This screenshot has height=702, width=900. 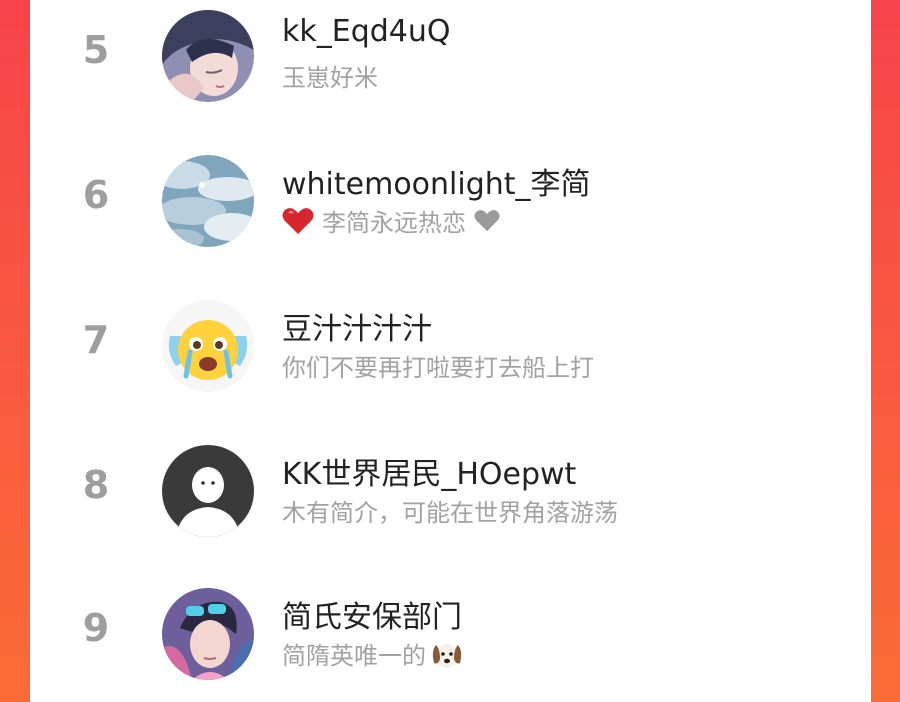 What do you see at coordinates (372, 617) in the screenshot?
I see `username: 简氏安保部门` at bounding box center [372, 617].